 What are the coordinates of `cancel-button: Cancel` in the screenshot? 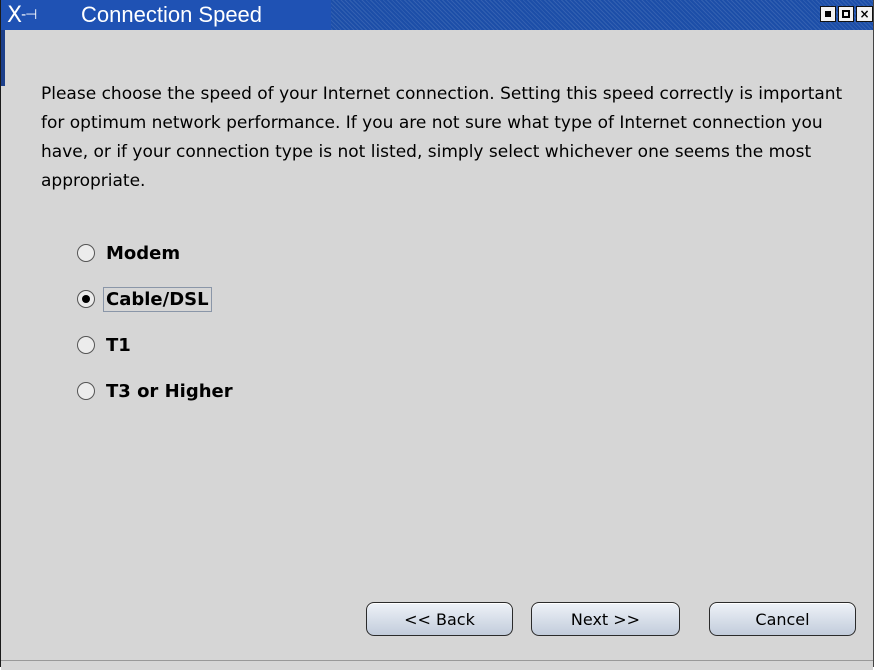 It's located at (782, 619).